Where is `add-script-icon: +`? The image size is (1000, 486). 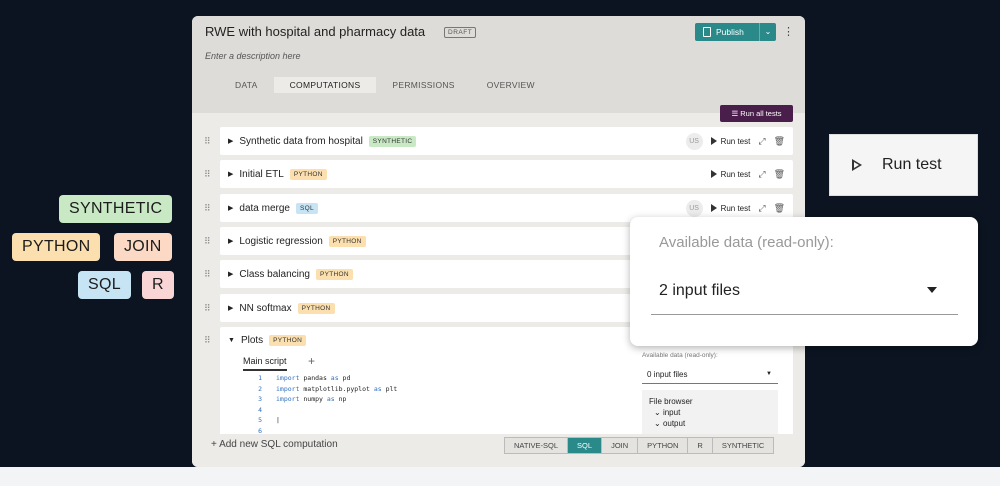
add-script-icon: + is located at coordinates (311, 361).